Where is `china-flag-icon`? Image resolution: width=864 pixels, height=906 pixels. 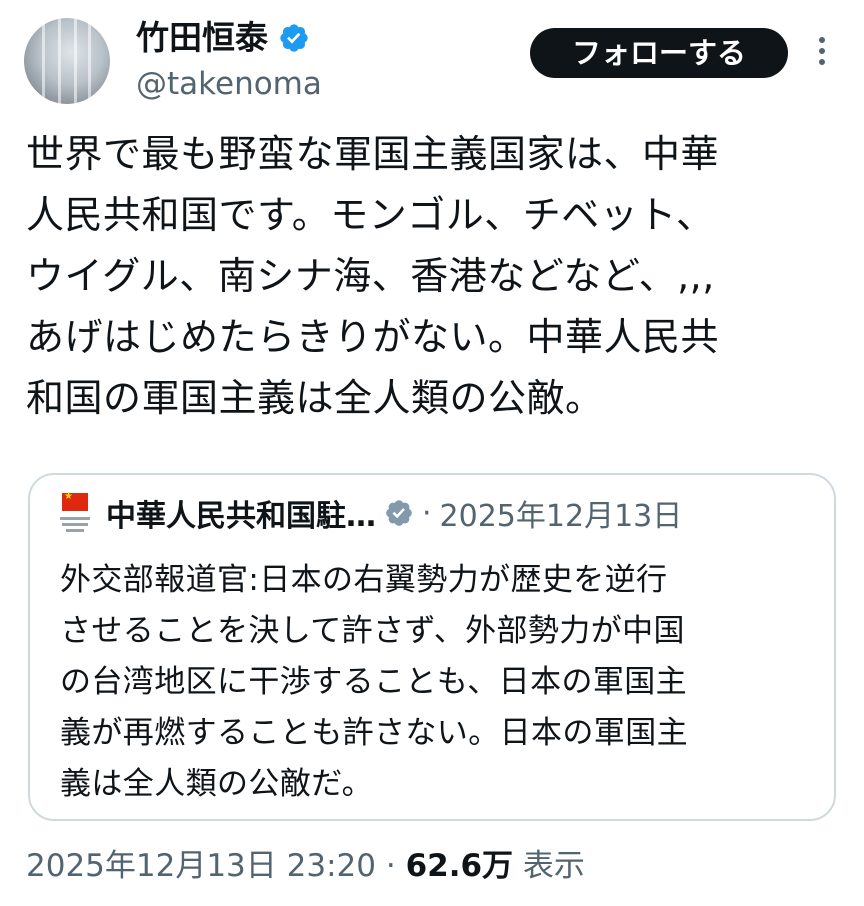 china-flag-icon is located at coordinates (75, 501).